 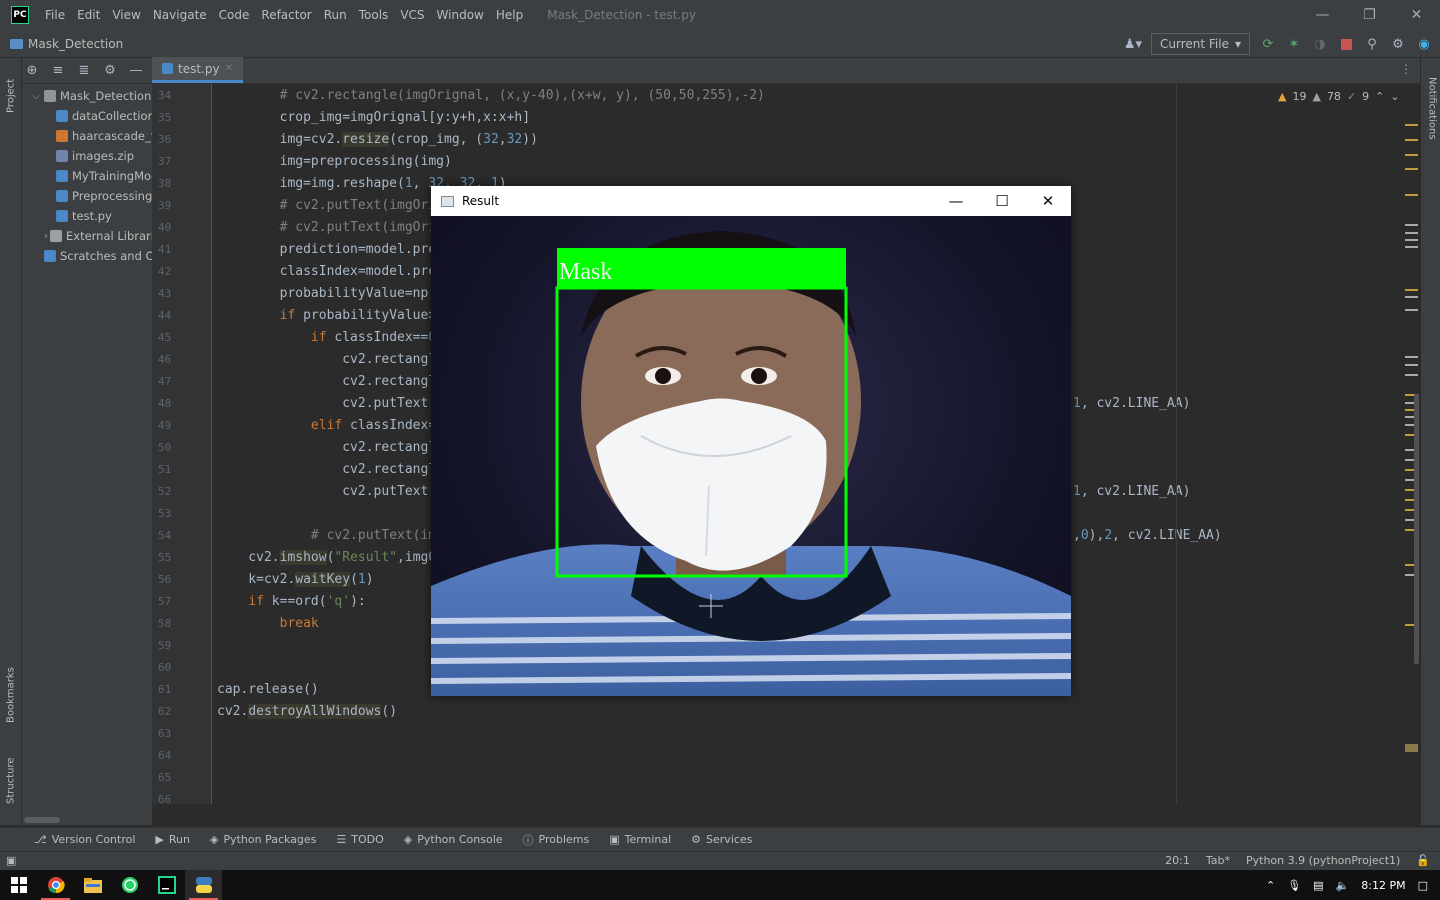 What do you see at coordinates (87, 216) in the screenshot?
I see `tree-item: test.py` at bounding box center [87, 216].